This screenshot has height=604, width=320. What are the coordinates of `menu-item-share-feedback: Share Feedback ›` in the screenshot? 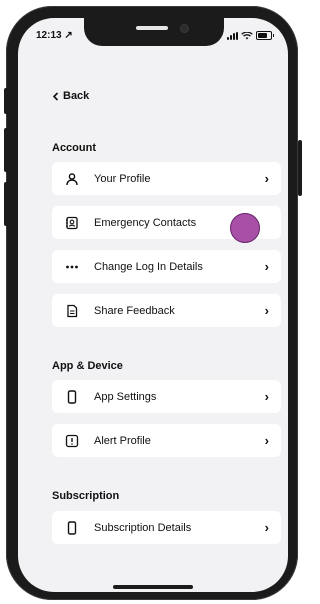 It's located at (166, 310).